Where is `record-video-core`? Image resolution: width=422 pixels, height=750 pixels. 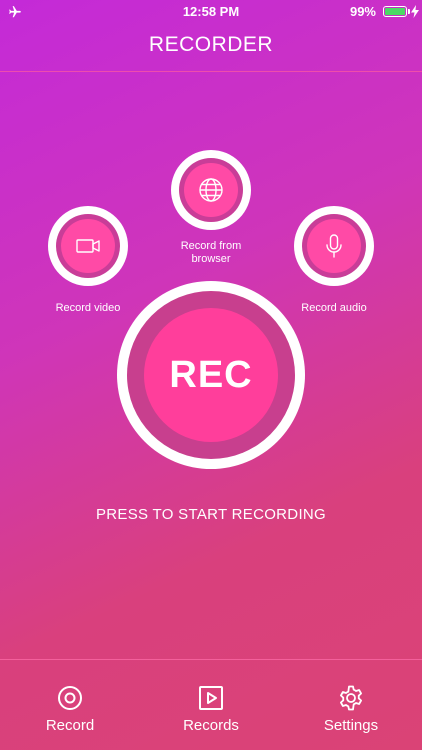
record-video-core is located at coordinates (88, 246).